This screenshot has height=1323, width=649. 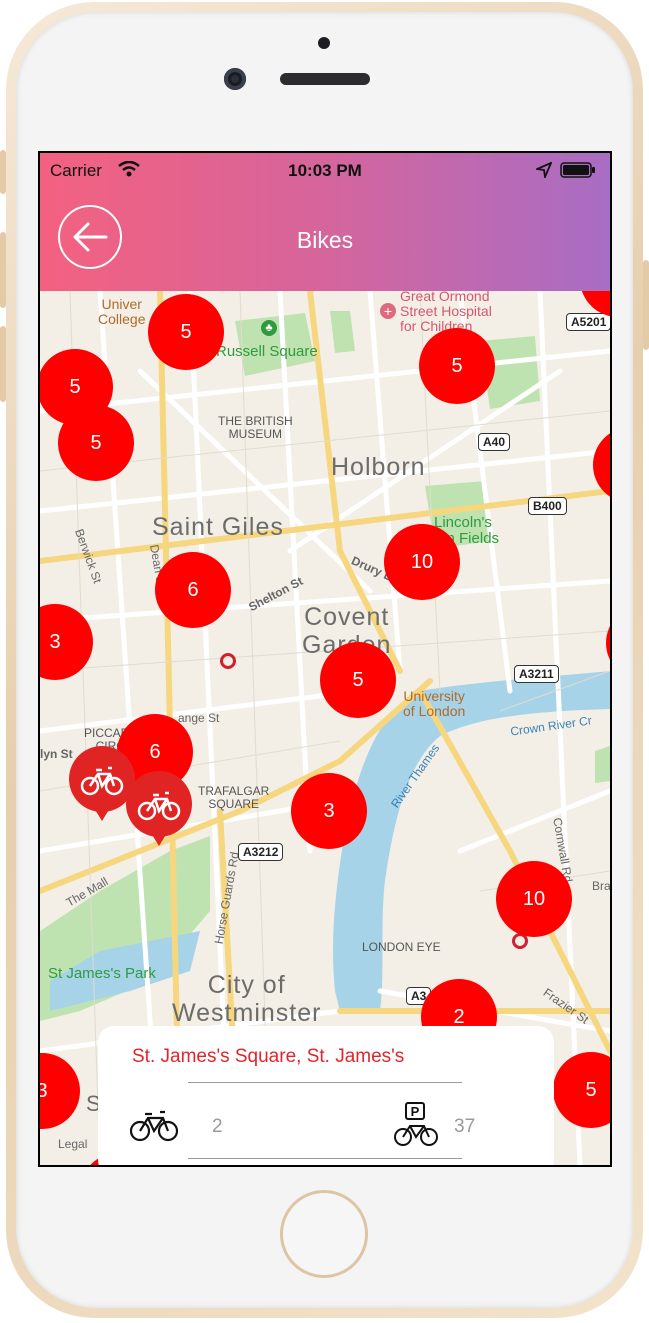 I want to click on earpiece-speaker, so click(x=325, y=79).